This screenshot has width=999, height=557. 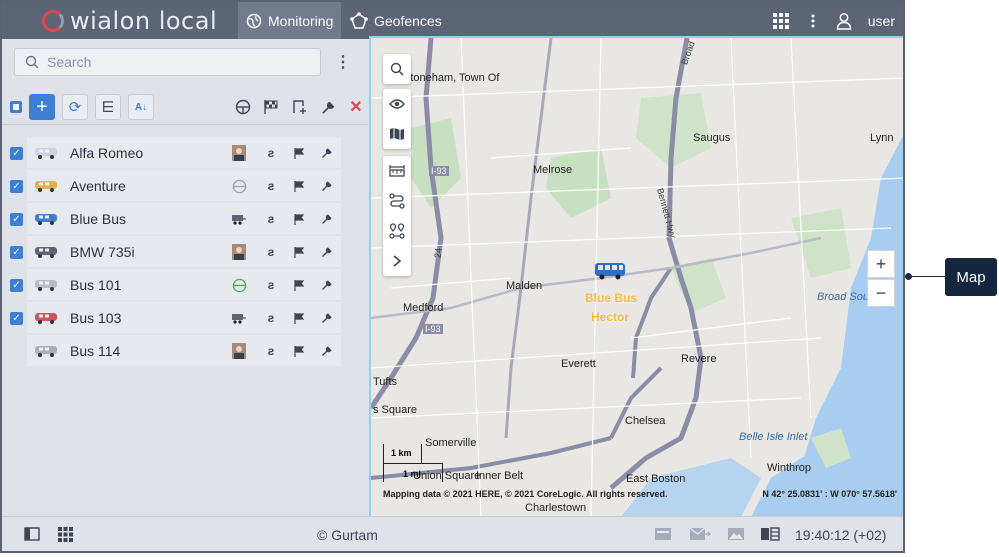 I want to click on unit-row: Bus 114 ƨ, so click(x=185, y=351).